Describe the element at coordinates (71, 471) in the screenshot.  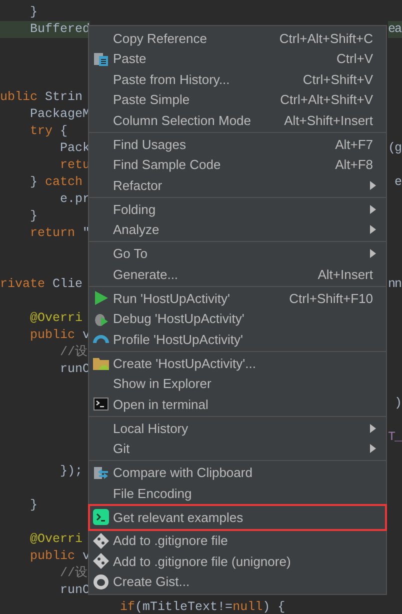
I see `code-text: });` at that location.